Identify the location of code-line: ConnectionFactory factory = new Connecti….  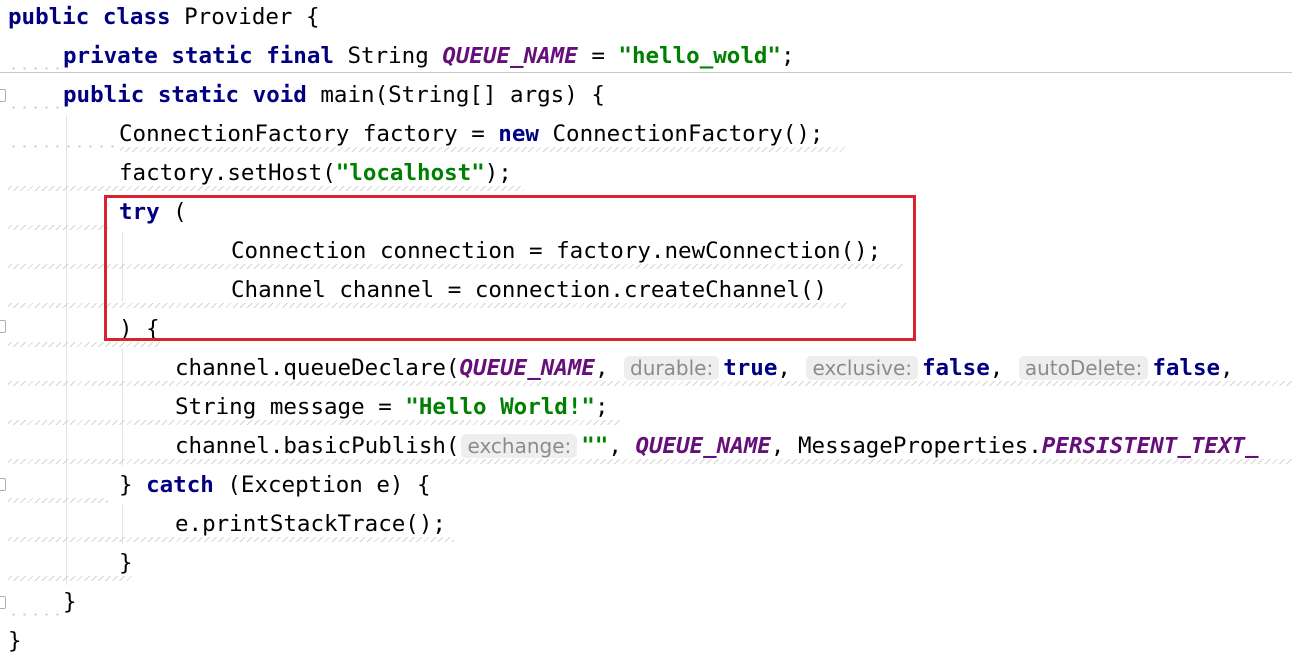
(646, 136).